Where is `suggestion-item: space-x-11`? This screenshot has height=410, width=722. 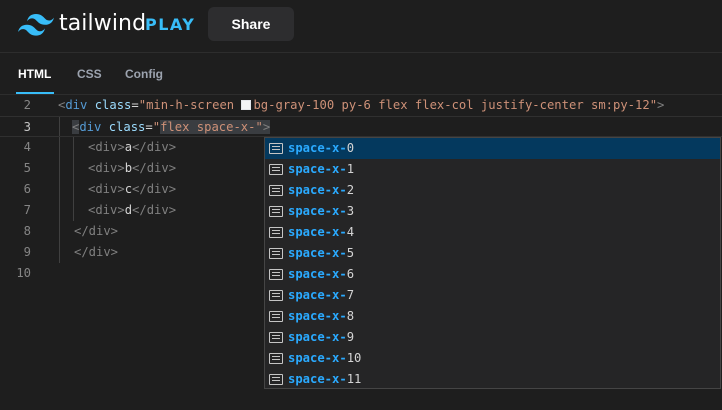
suggestion-item: space-x-11 is located at coordinates (492, 379).